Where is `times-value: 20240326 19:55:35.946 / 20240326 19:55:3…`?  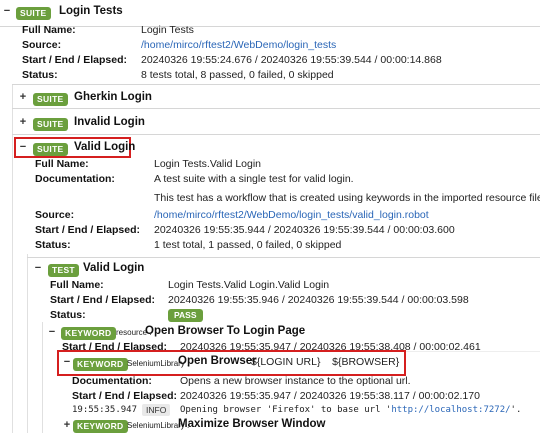
times-value: 20240326 19:55:35.946 / 20240326 19:55:3… is located at coordinates (318, 300).